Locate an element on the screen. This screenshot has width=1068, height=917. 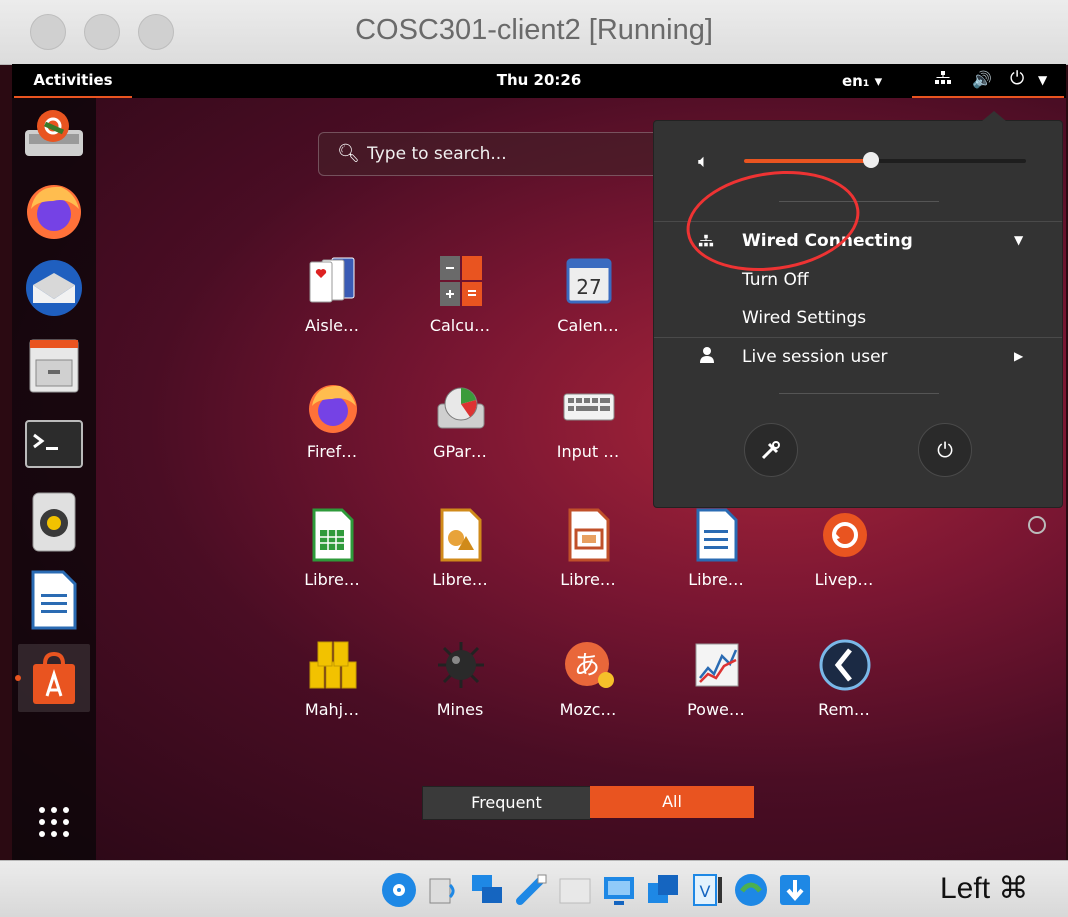
dock-libreoffice-writer is located at coordinates (54, 600).